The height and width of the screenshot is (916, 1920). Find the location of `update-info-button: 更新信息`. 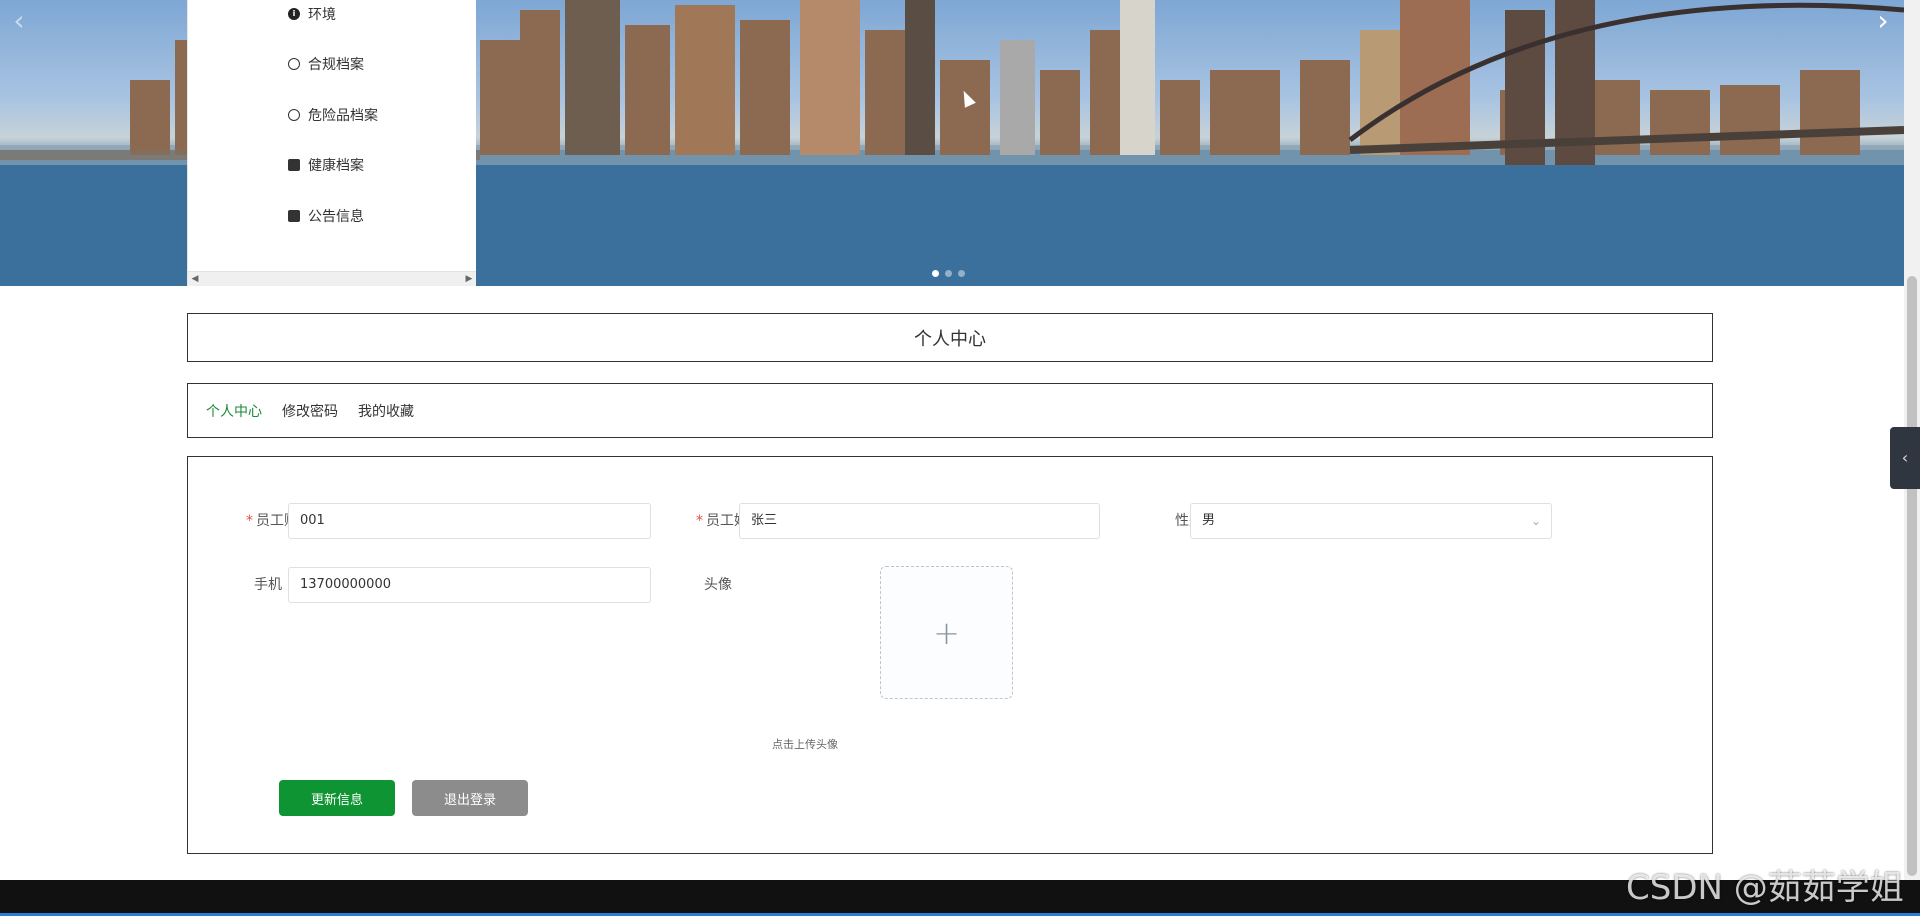

update-info-button: 更新信息 is located at coordinates (337, 798).